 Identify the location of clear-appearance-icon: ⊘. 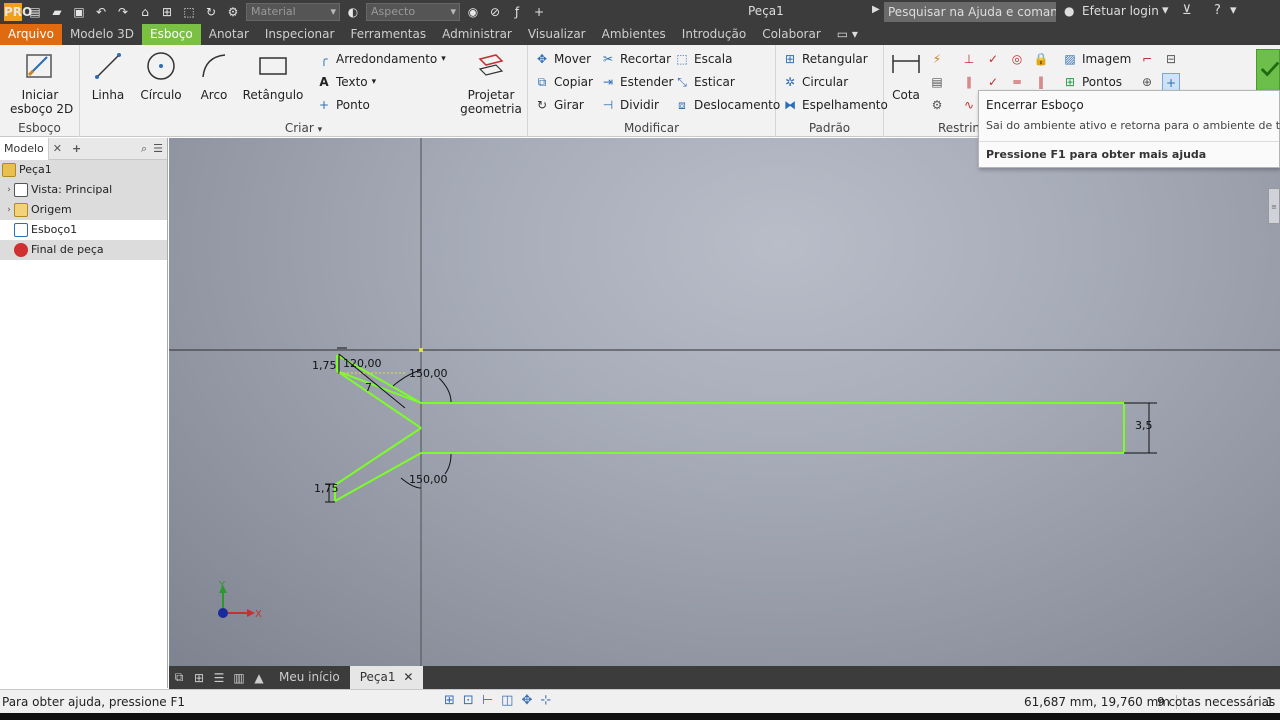
(495, 12).